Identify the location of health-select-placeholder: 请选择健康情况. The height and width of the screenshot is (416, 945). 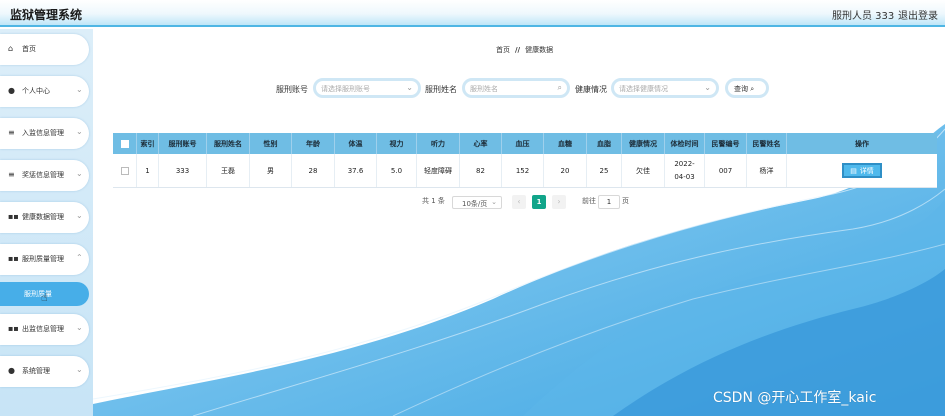
(643, 89).